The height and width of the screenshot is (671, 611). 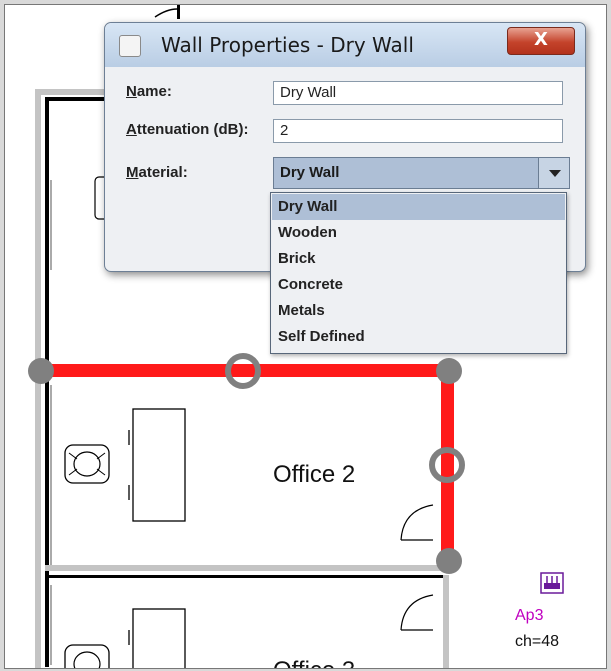 What do you see at coordinates (418, 207) in the screenshot?
I see `material-option-dry-wall: Dry Wall` at bounding box center [418, 207].